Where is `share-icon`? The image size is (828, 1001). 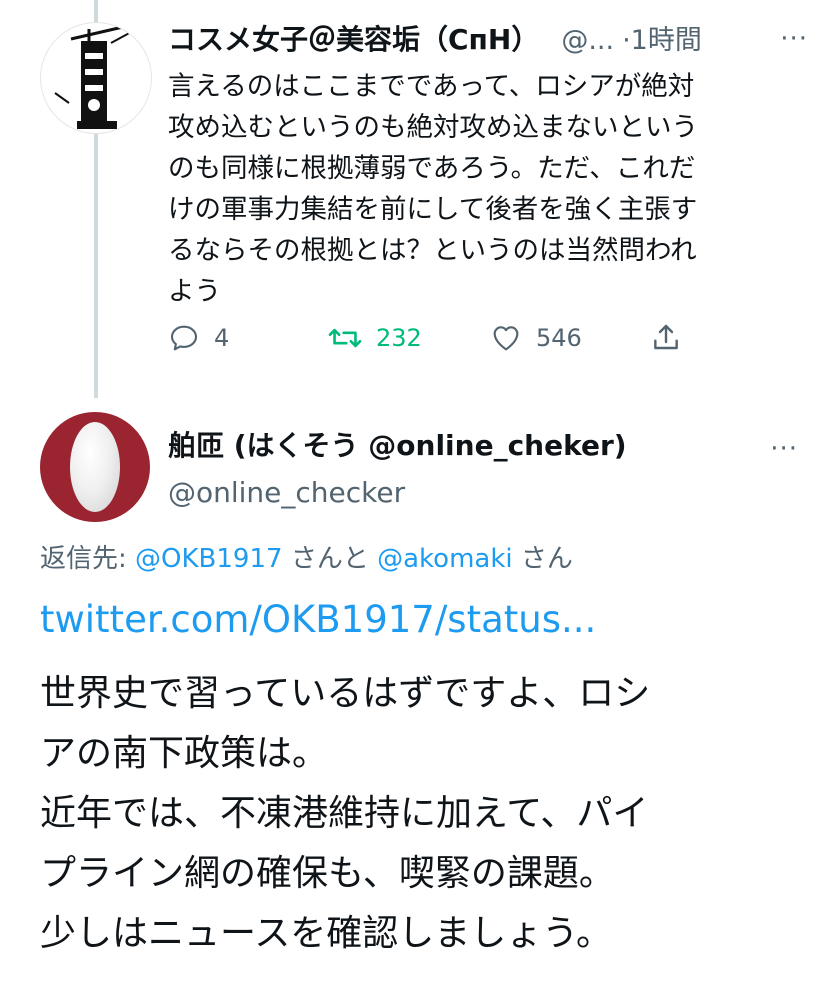
share-icon is located at coordinates (666, 337).